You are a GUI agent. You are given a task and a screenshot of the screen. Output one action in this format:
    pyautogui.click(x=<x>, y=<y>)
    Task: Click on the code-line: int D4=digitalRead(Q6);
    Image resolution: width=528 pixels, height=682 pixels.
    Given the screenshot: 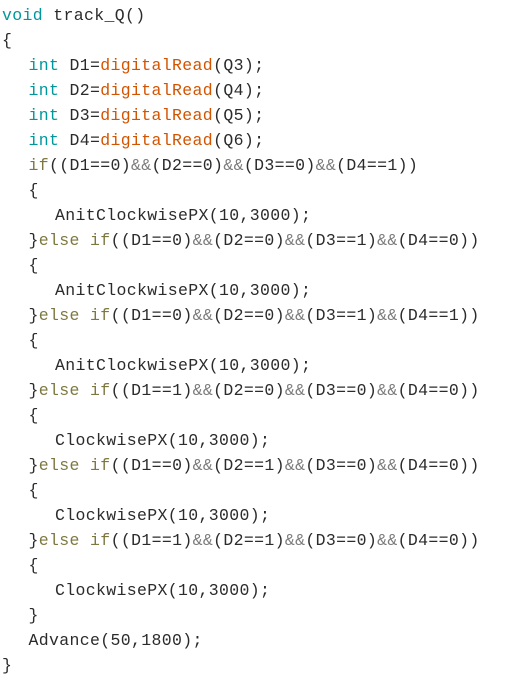 What is the action you would take?
    pyautogui.click(x=264, y=140)
    